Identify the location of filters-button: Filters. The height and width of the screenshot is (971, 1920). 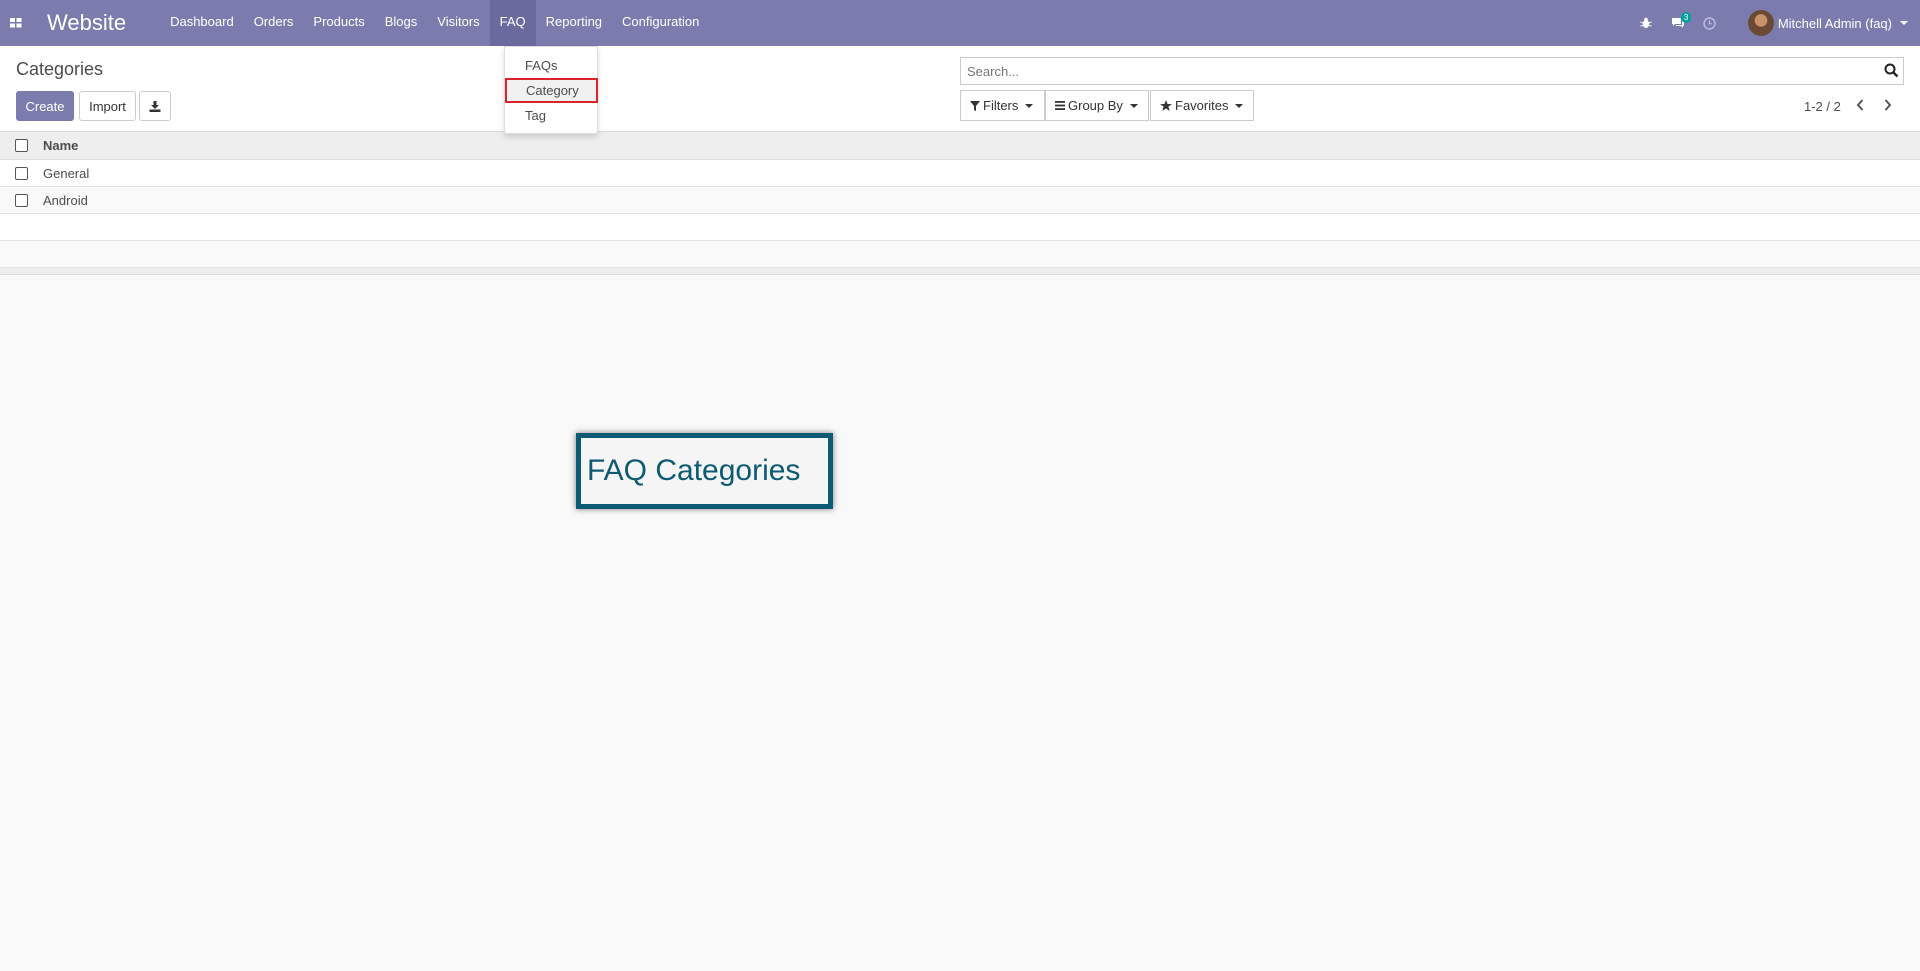
(1002, 105).